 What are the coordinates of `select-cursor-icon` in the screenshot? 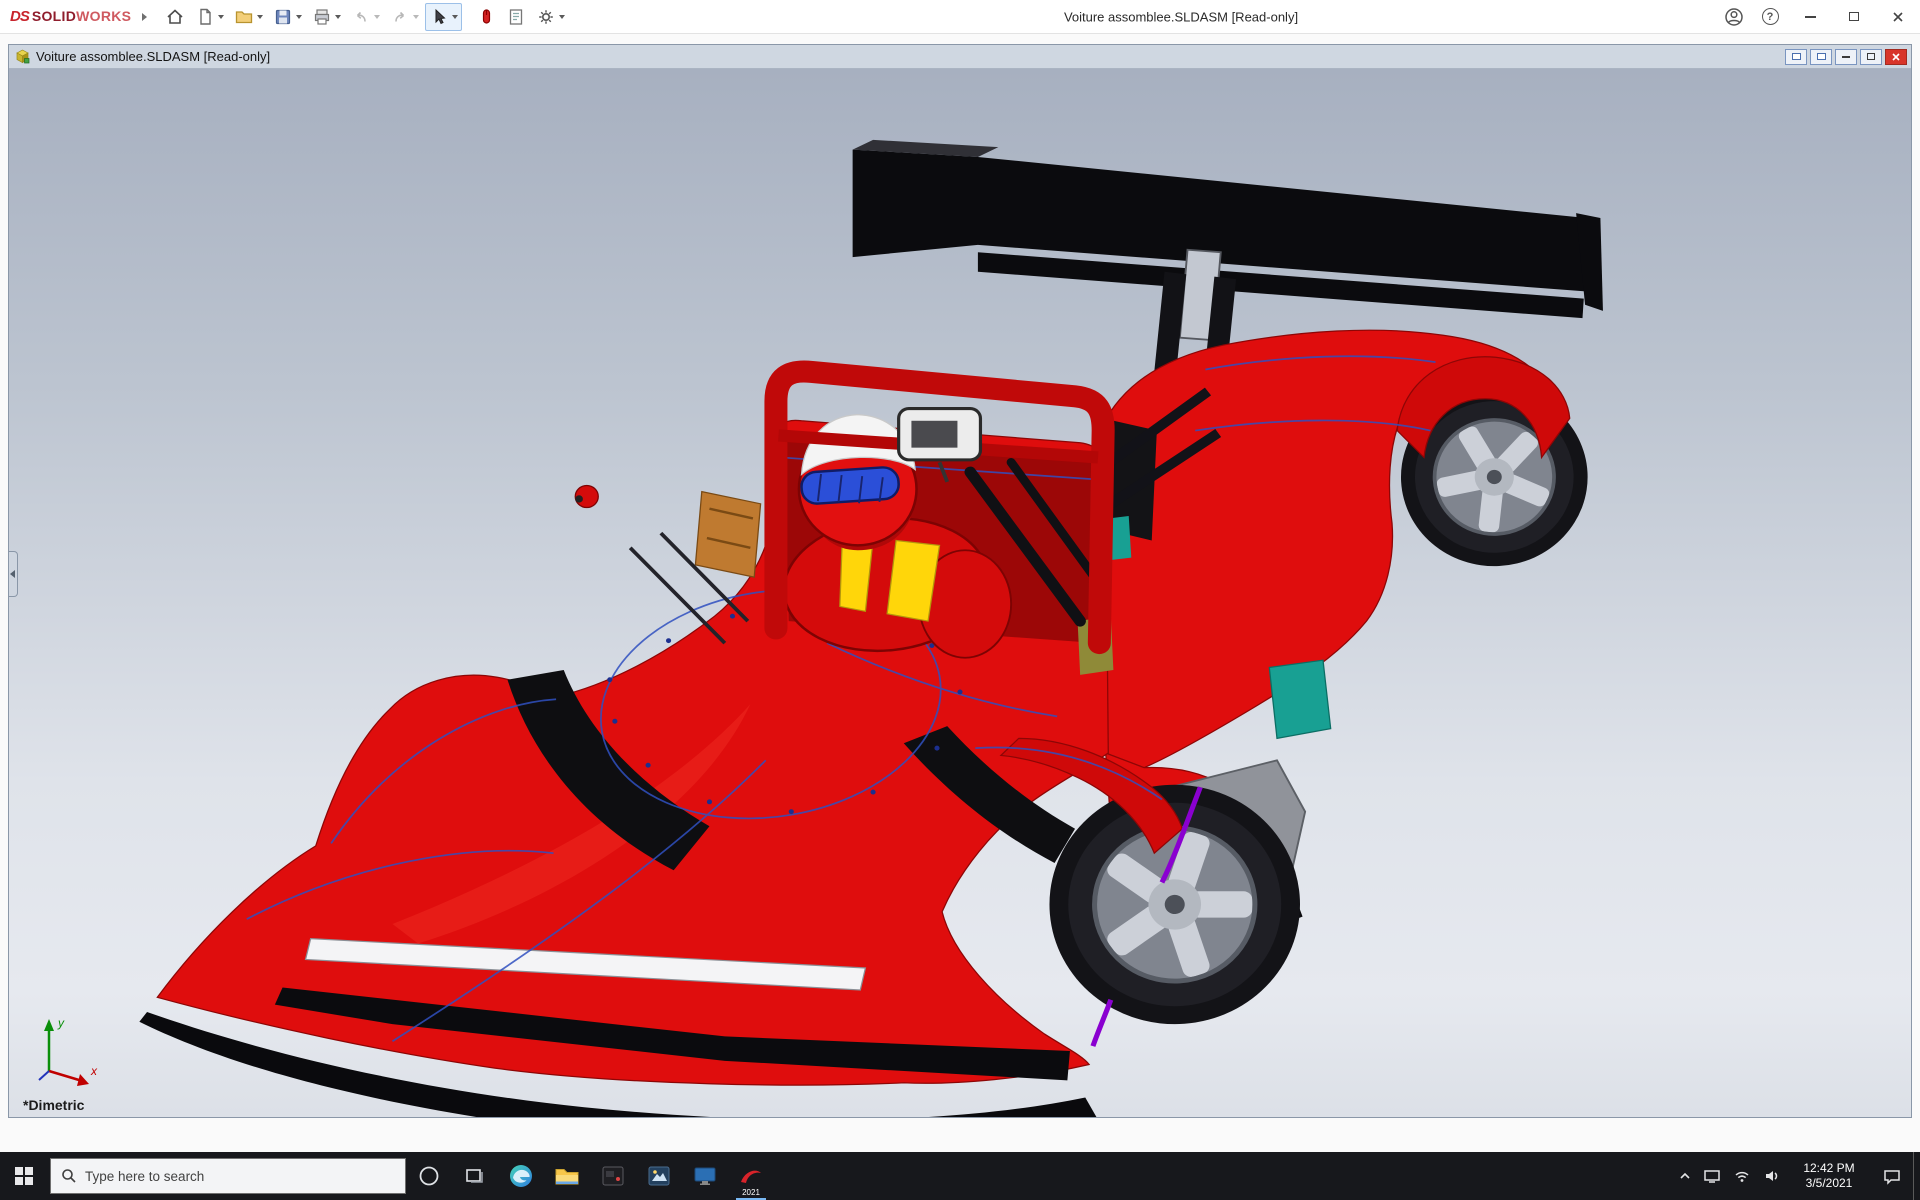 It's located at (440, 16).